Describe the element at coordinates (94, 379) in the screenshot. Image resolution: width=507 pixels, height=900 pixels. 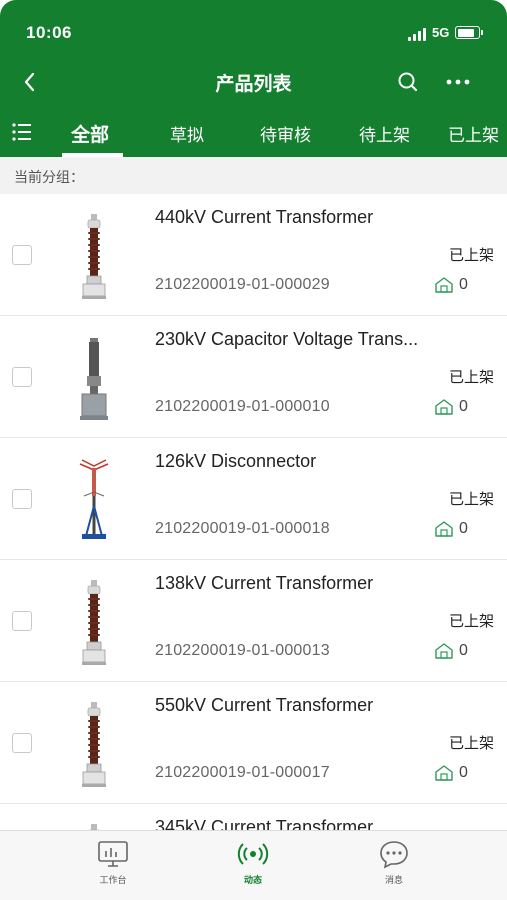
I see `capacitor-voltage-transformer-image` at that location.